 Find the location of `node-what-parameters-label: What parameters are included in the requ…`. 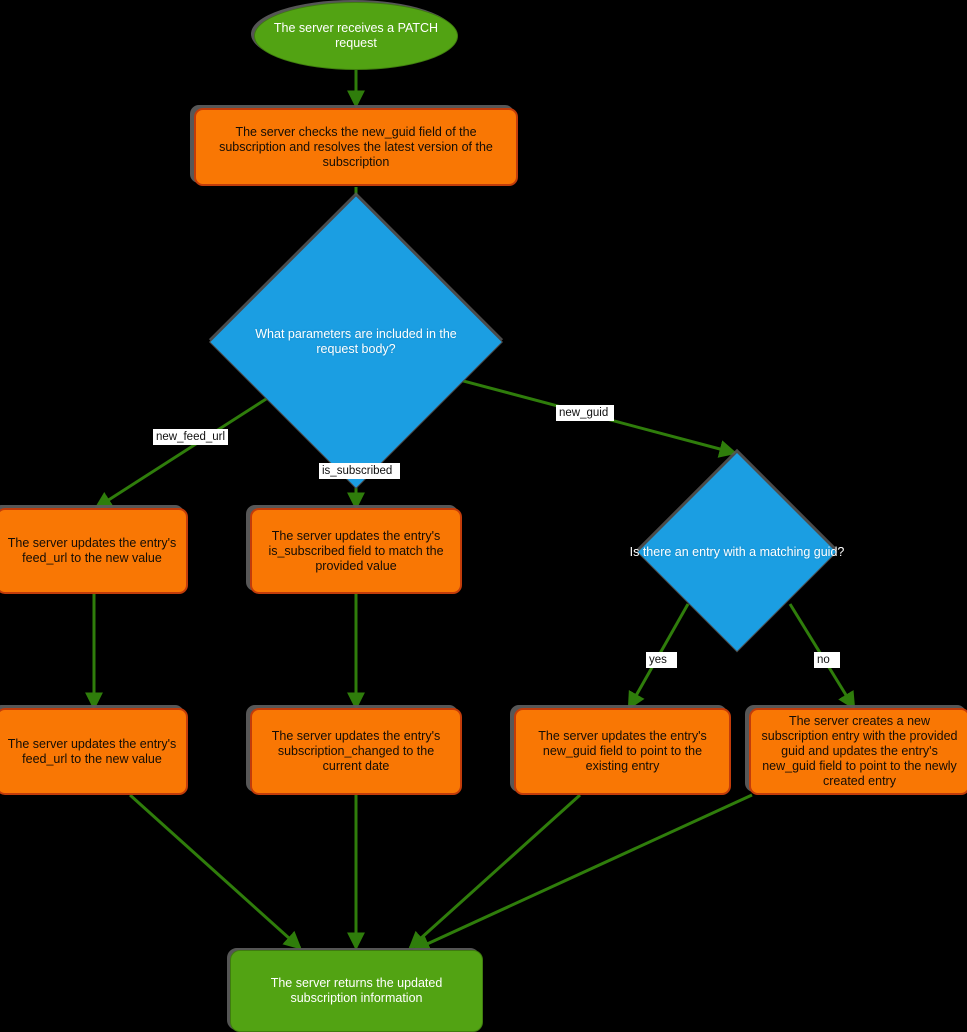

node-what-parameters-label: What parameters are included in the requ… is located at coordinates (356, 341).